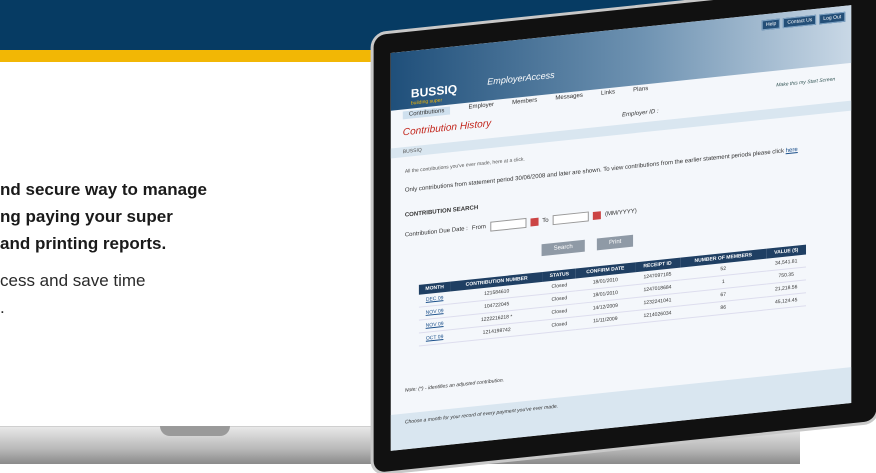 This screenshot has width=876, height=473. I want to click on search-heading: CONTRIBUTION SEARCH, so click(441, 212).